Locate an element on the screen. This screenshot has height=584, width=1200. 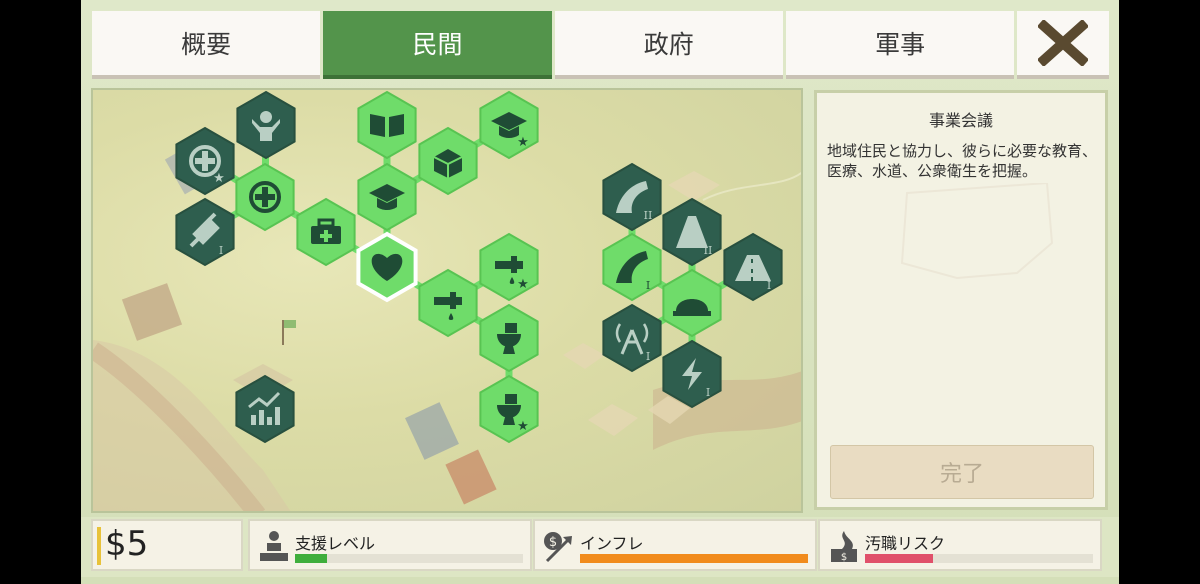
skill-node-telecom: I is located at coordinates (632, 338).